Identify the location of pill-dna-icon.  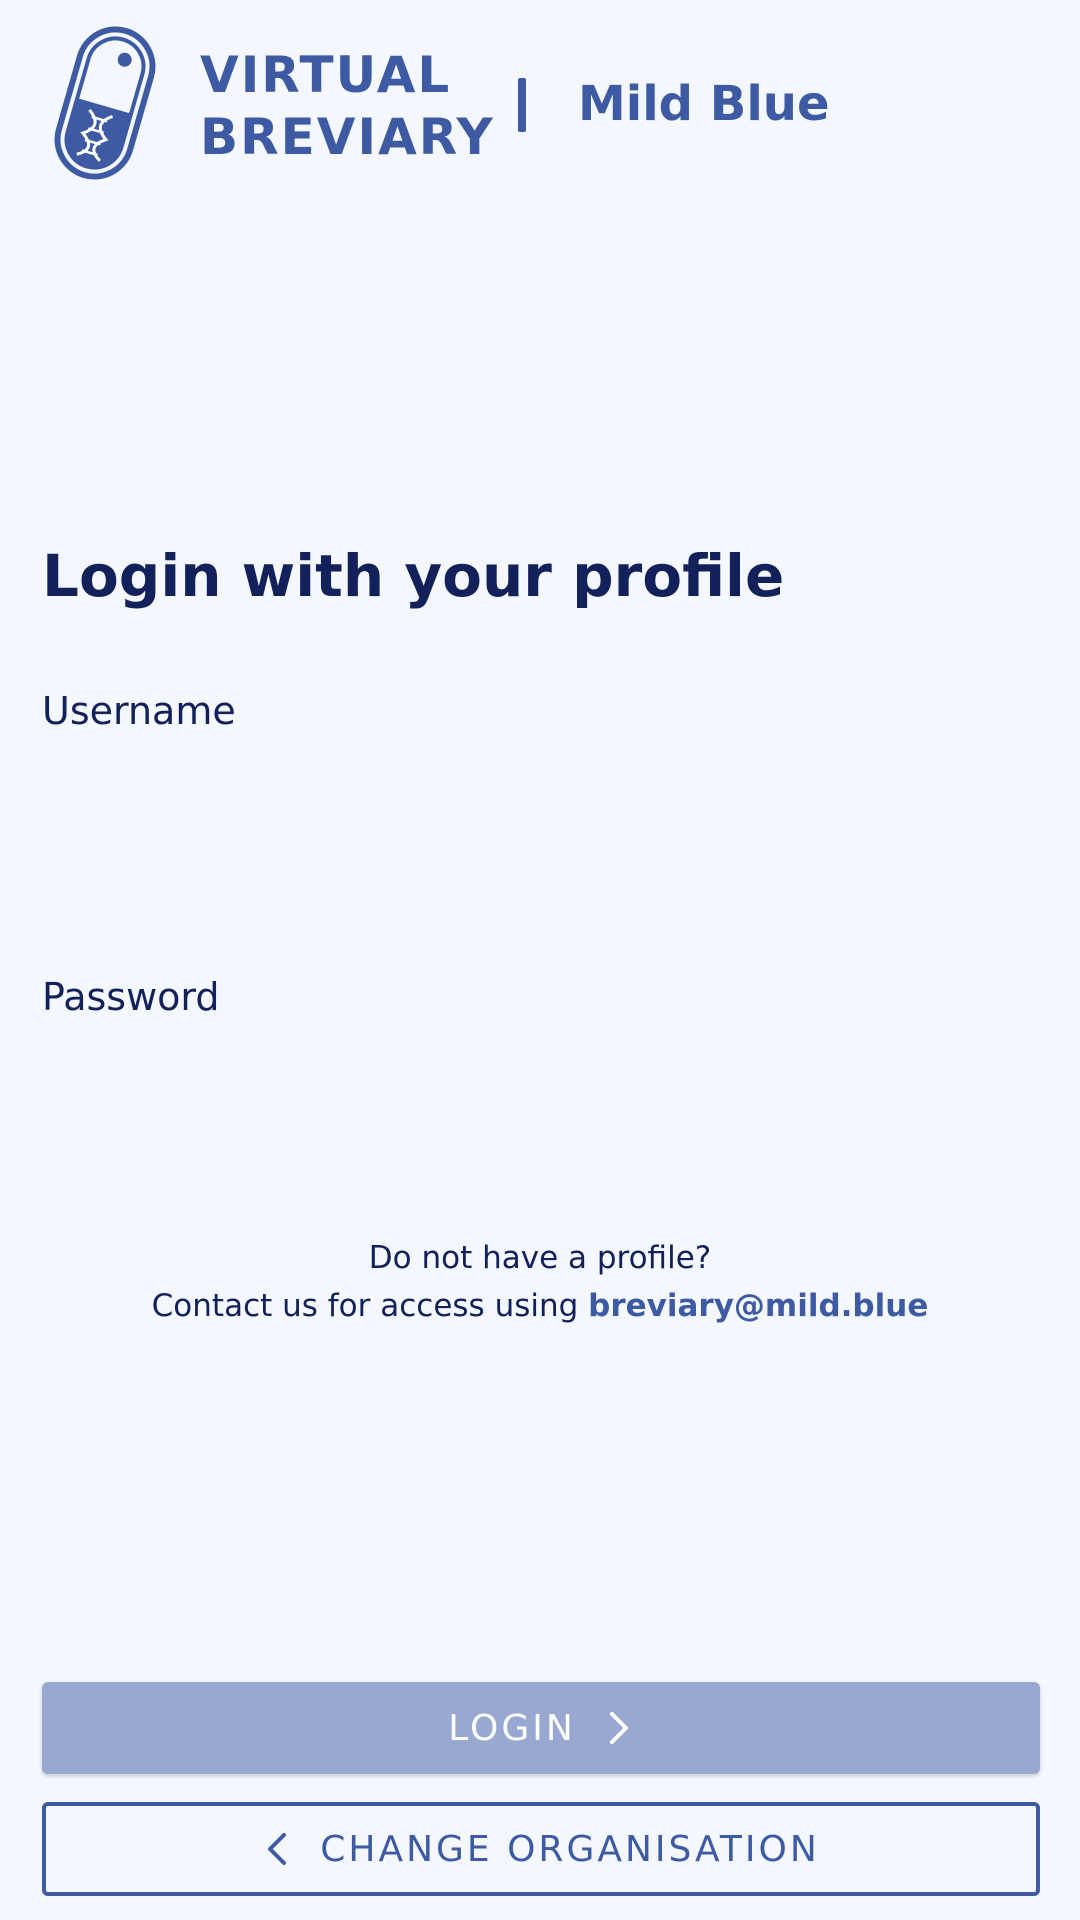
(105, 103).